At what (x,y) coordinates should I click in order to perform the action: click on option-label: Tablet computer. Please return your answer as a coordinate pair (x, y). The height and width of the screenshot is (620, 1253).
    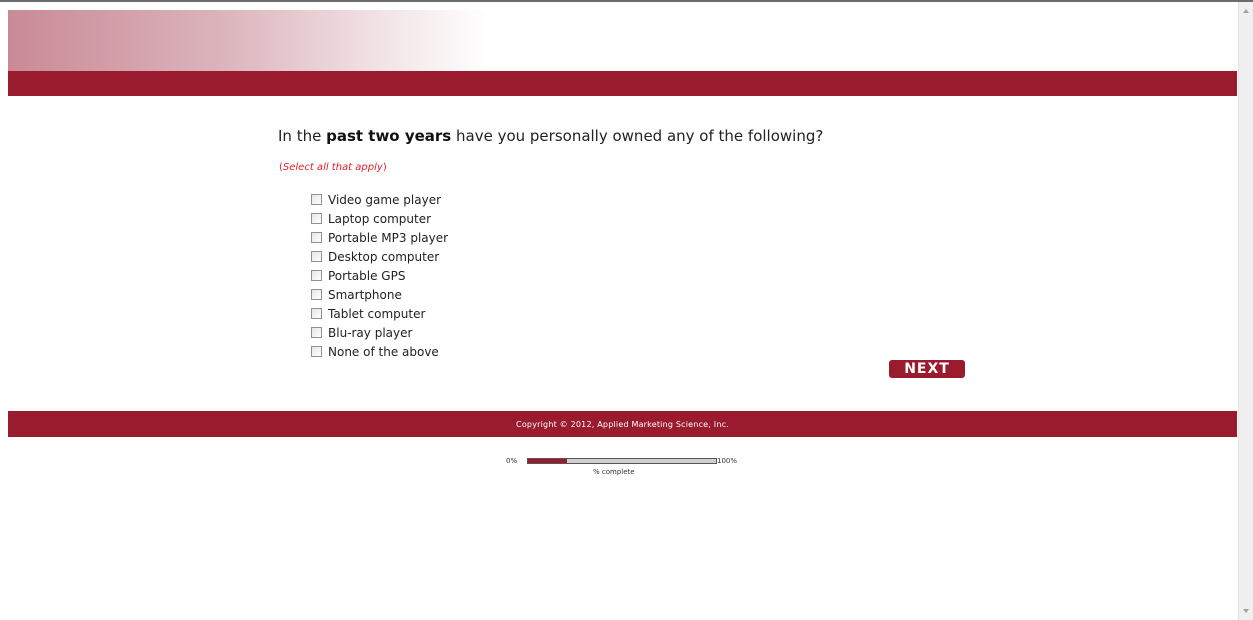
    Looking at the image, I should click on (377, 313).